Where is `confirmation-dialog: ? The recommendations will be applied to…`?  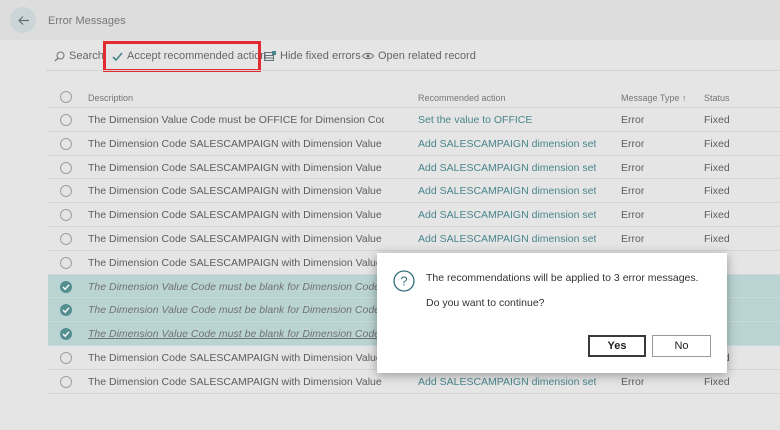
confirmation-dialog: ? The recommendations will be applied to… is located at coordinates (552, 313).